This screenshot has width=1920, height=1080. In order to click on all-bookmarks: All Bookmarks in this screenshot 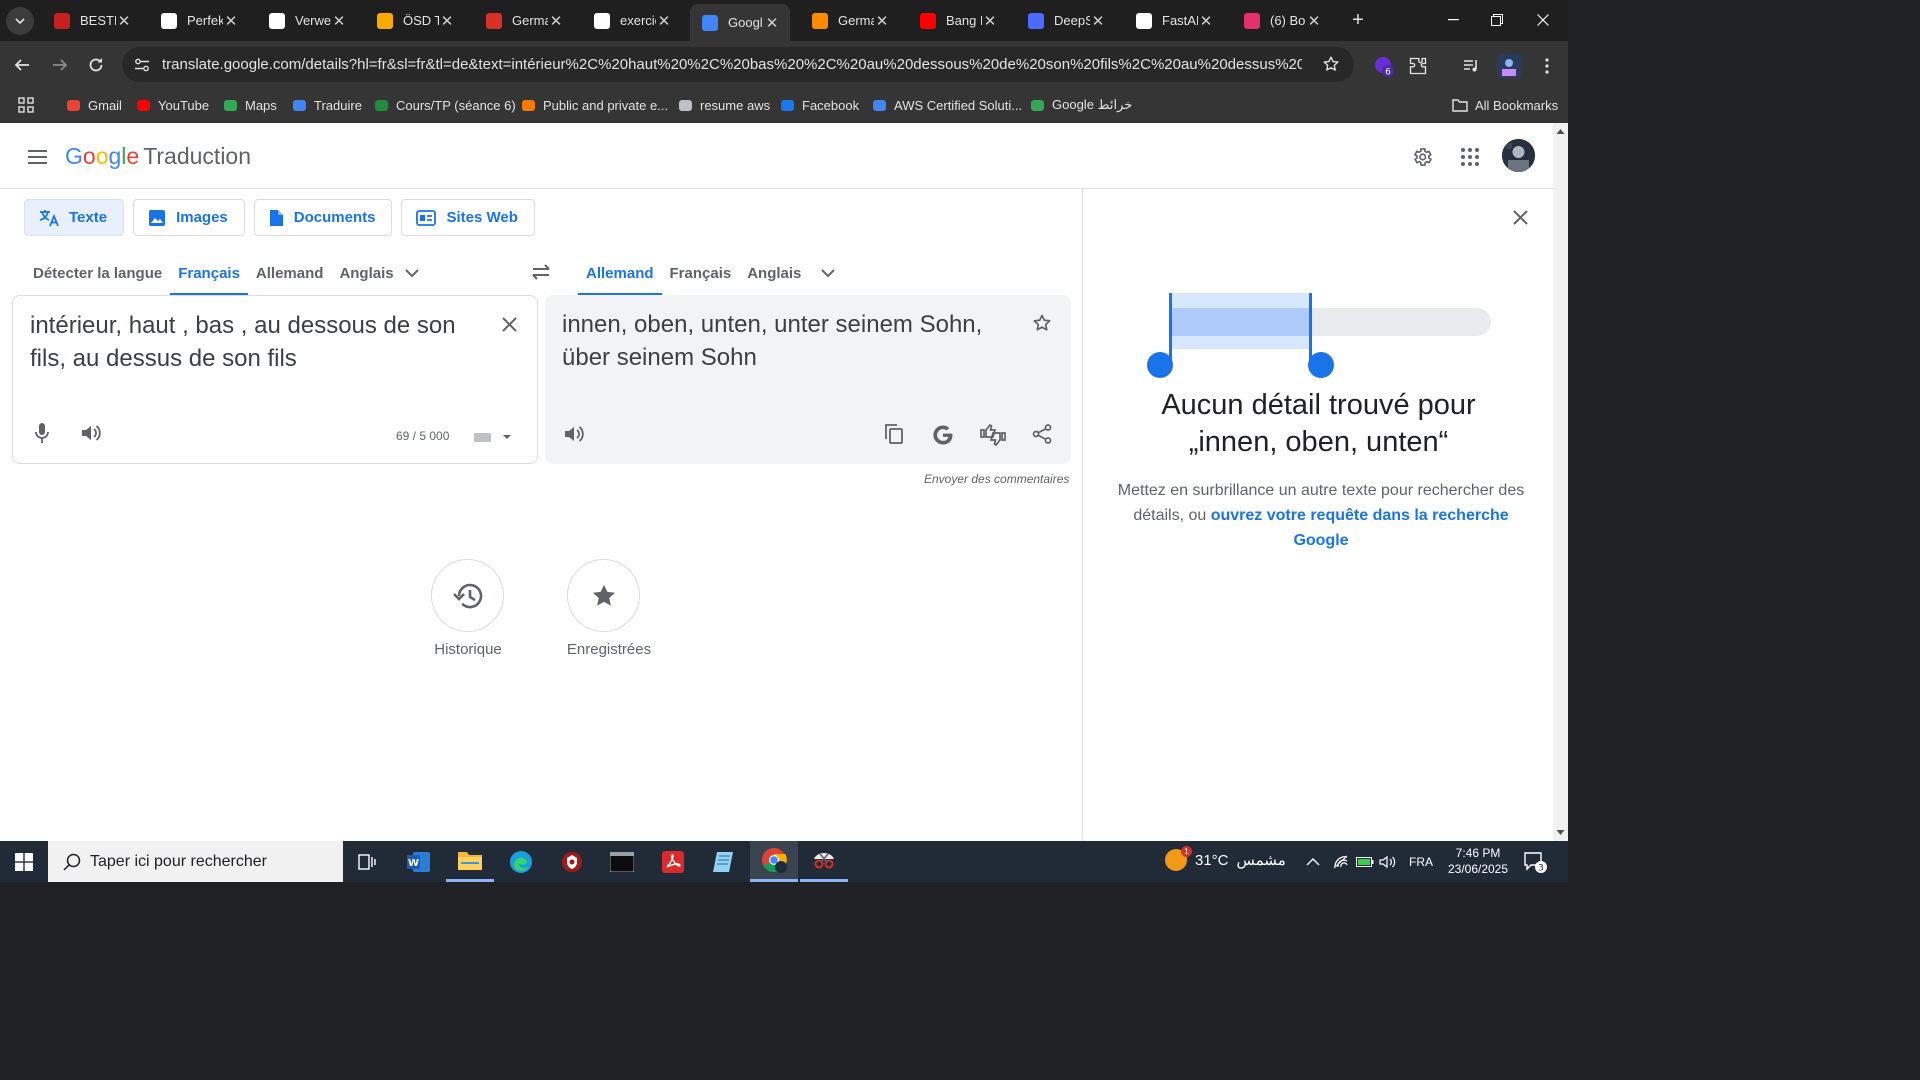, I will do `click(1505, 105)`.